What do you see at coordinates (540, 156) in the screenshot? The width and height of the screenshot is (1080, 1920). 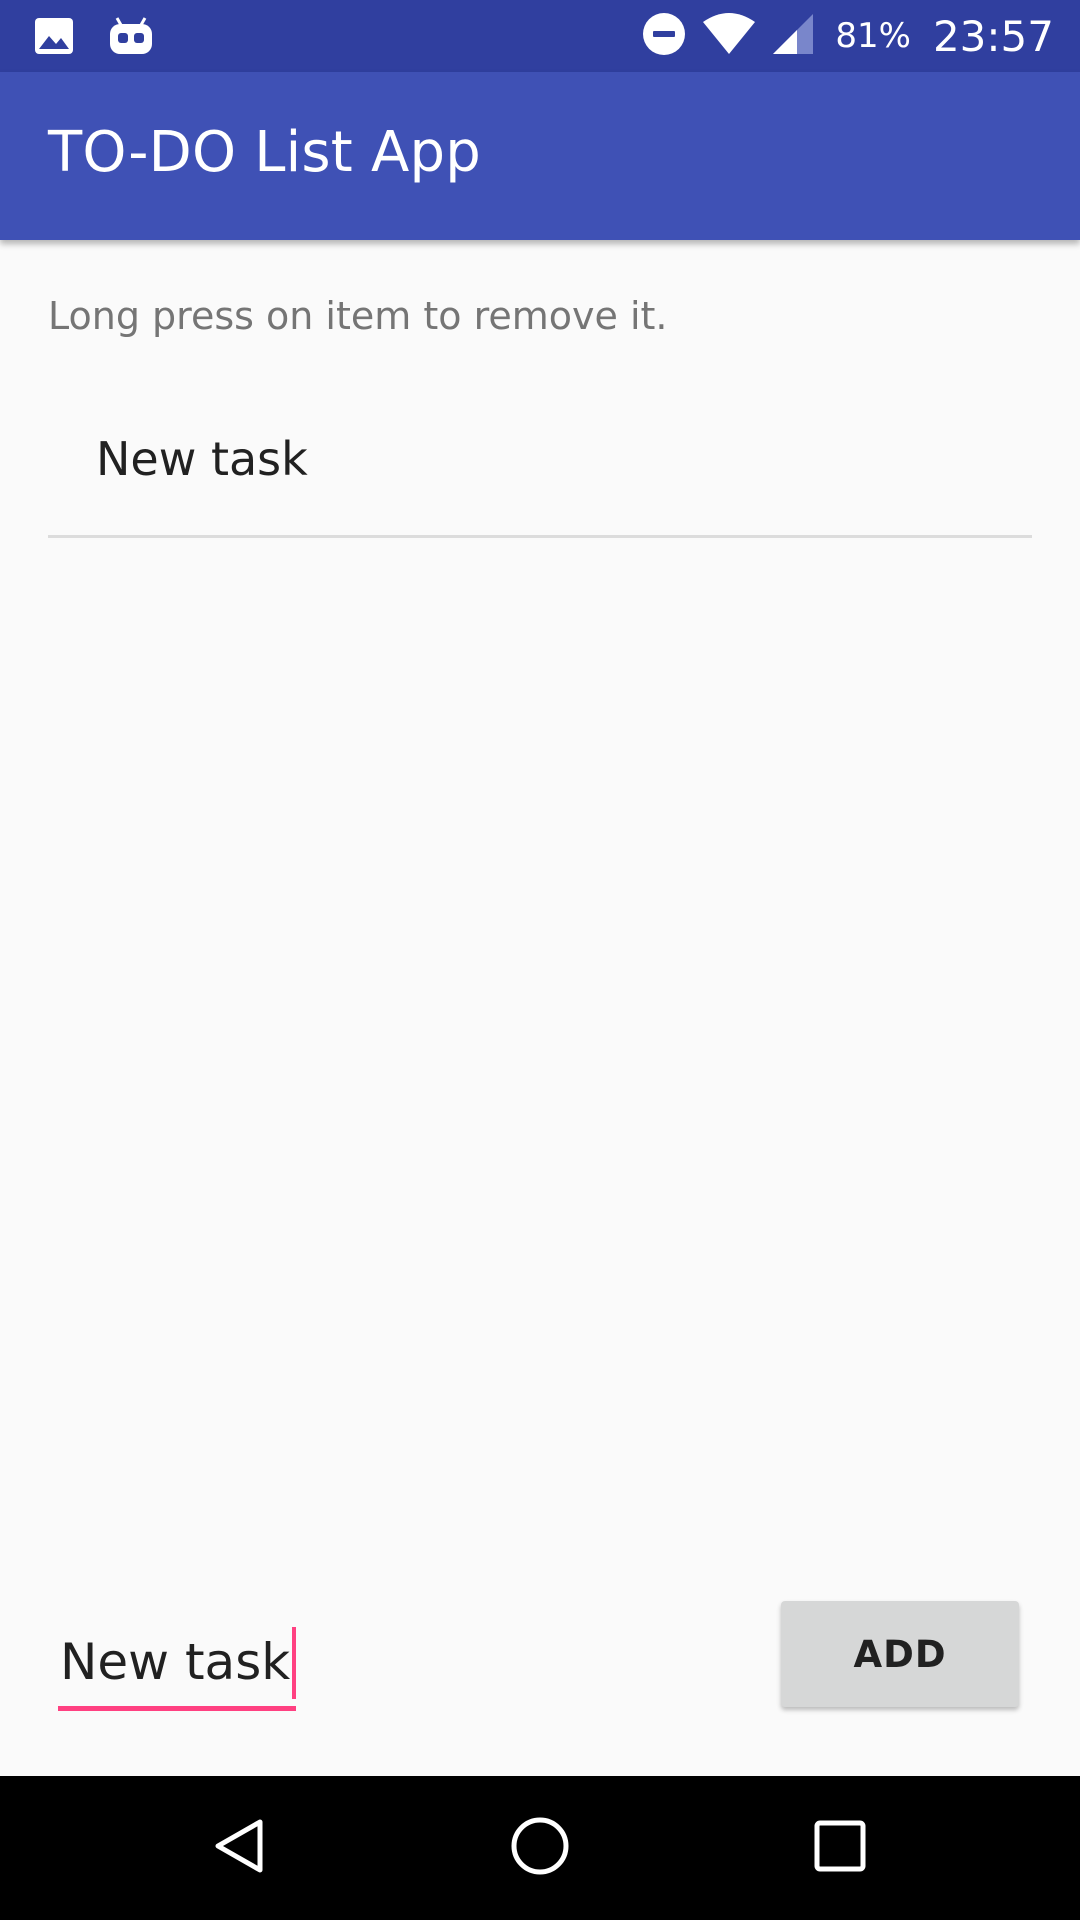 I see `app-bar: TO-DO List App` at bounding box center [540, 156].